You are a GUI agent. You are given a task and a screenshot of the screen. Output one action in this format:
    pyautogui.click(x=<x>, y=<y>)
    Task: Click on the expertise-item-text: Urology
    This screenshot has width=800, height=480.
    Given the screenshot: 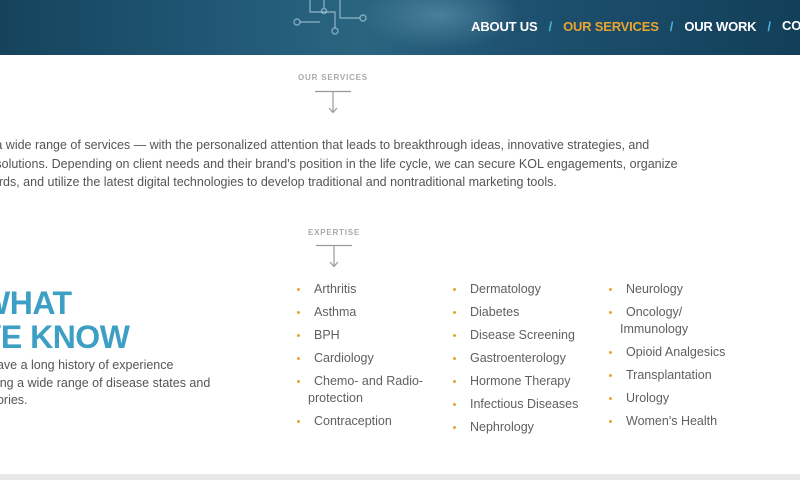 What is the action you would take?
    pyautogui.click(x=648, y=398)
    